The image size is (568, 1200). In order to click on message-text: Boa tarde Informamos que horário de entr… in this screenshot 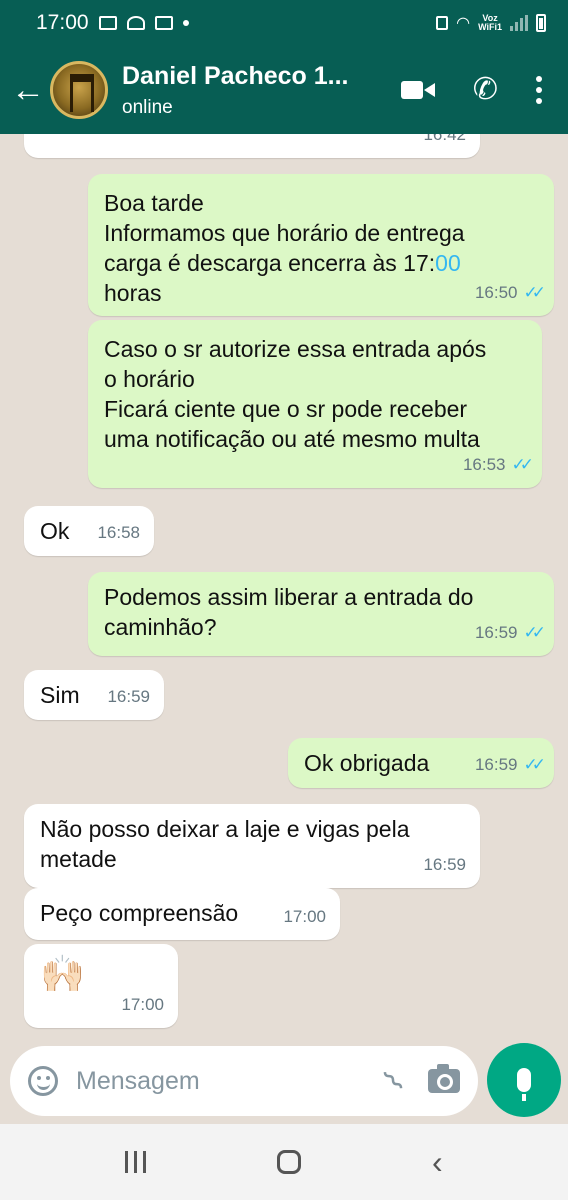, I will do `click(284, 248)`.